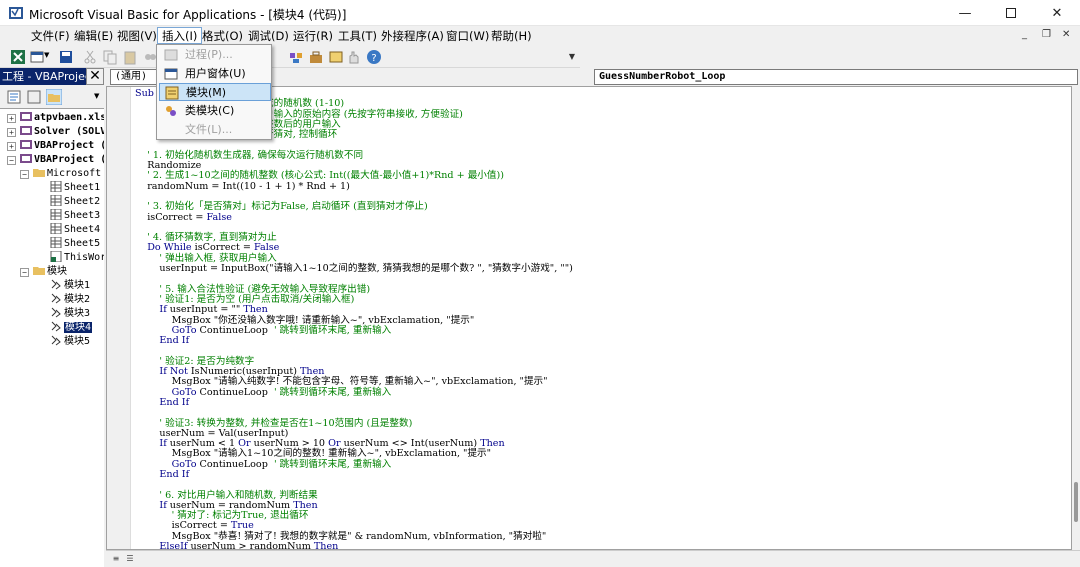  Describe the element at coordinates (1076, 318) in the screenshot. I see `vertical-scrollbar` at that location.